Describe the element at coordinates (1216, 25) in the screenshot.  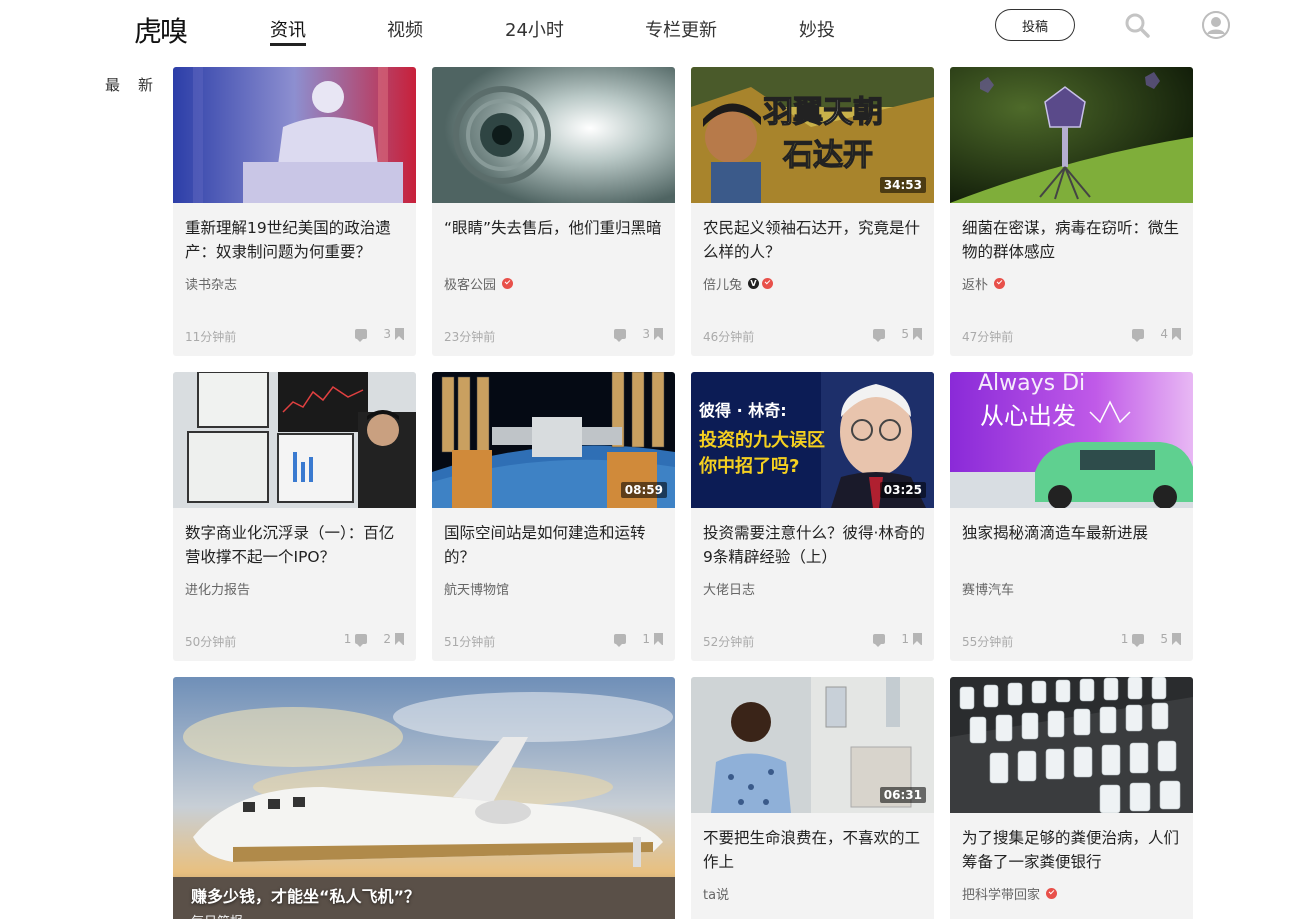
I see `avatar` at that location.